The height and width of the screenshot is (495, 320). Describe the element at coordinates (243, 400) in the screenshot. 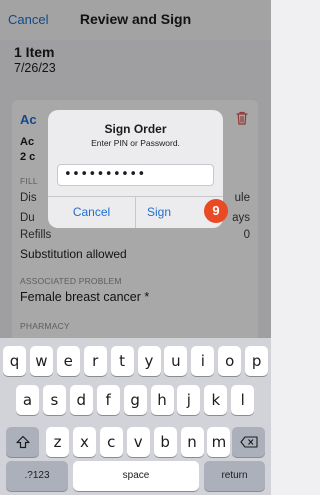

I see `key-l: l` at that location.